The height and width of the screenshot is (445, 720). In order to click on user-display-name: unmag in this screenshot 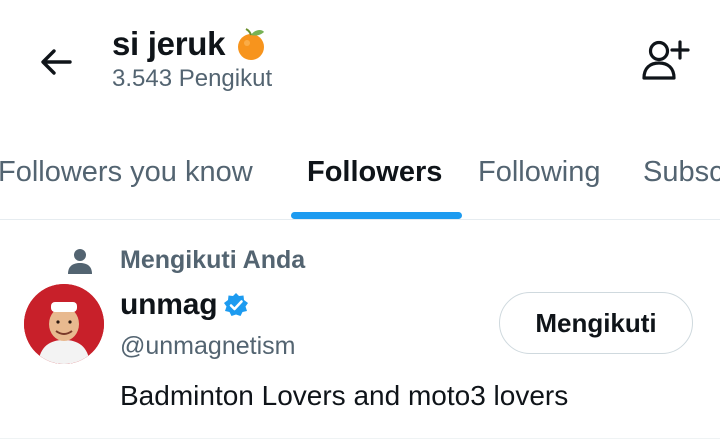, I will do `click(169, 305)`.